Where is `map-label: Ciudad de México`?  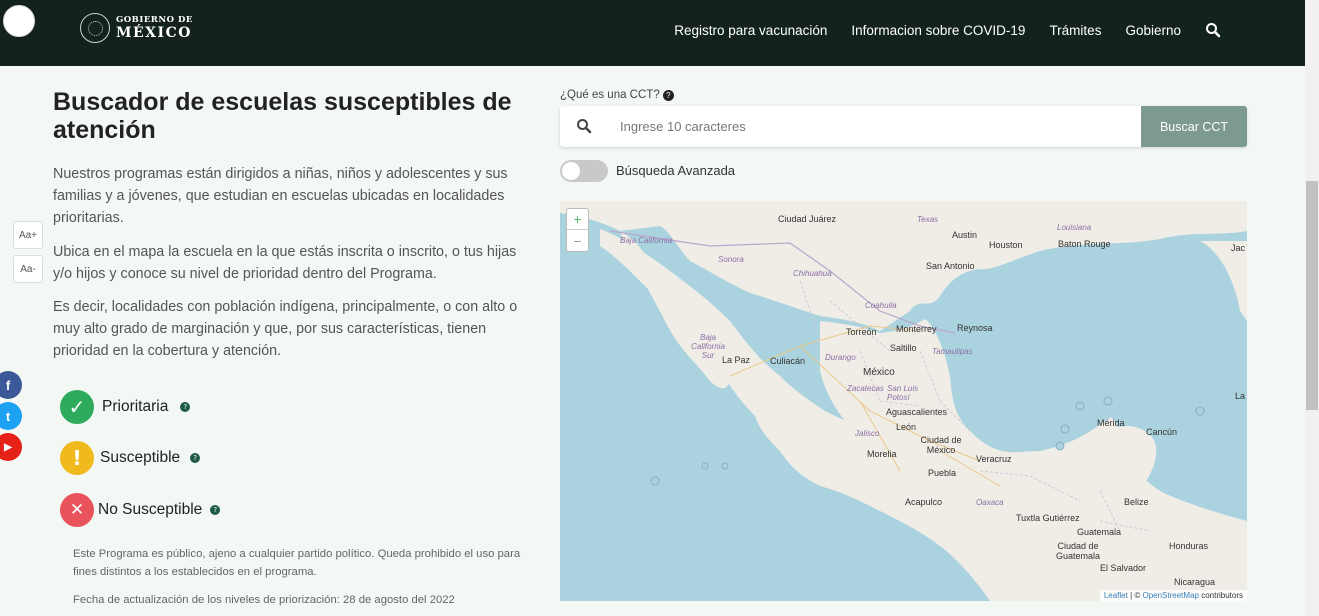 map-label: Ciudad de México is located at coordinates (941, 445).